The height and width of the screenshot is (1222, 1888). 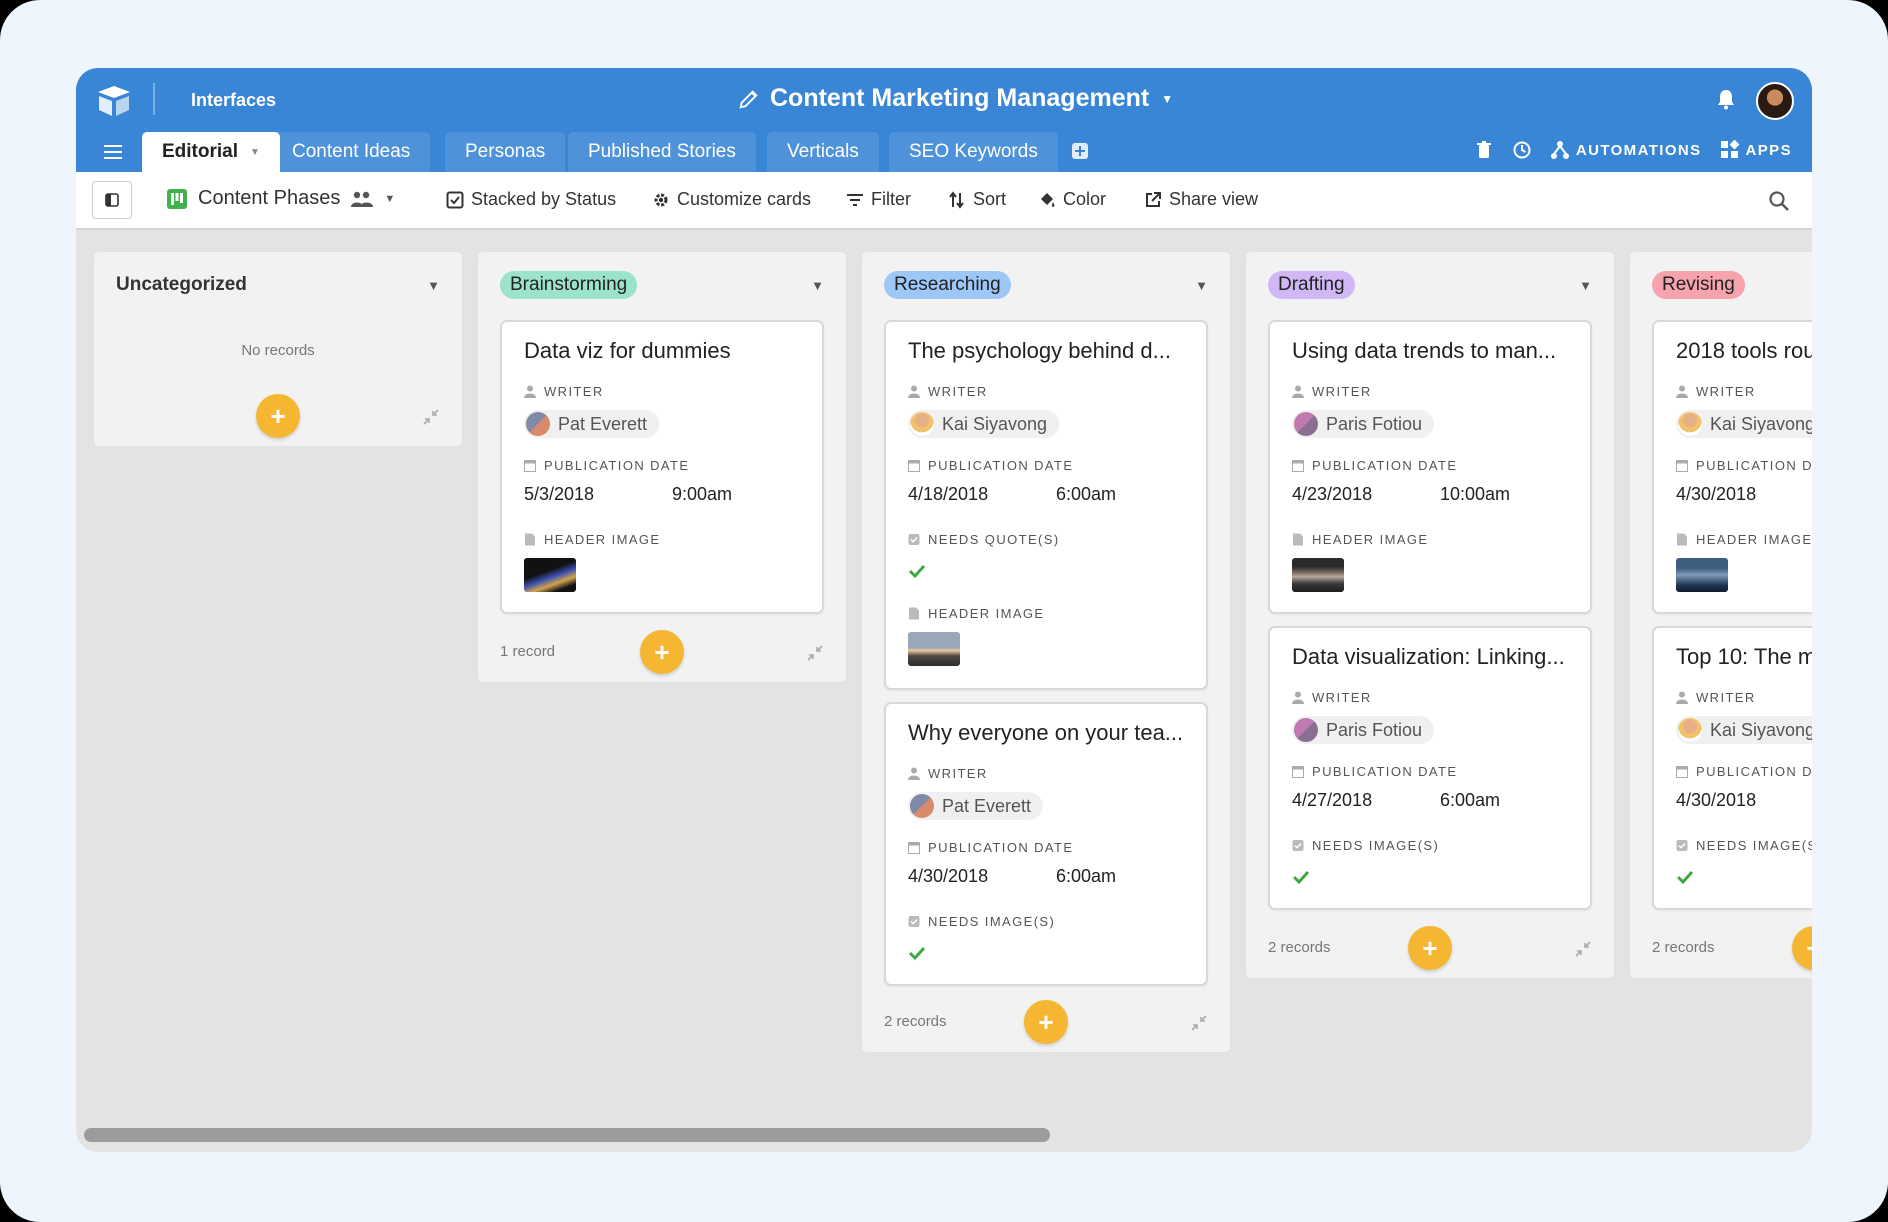 What do you see at coordinates (1744, 424) in the screenshot?
I see `writer-chip: Kai Siyavong` at bounding box center [1744, 424].